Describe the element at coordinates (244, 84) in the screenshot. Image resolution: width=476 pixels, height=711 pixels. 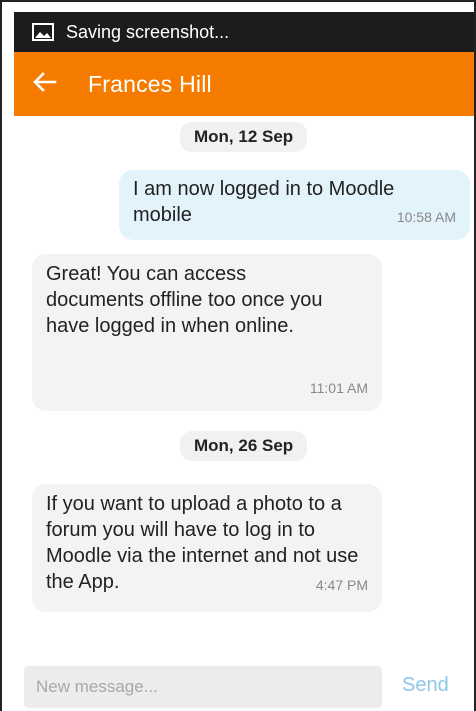
I see `app-bar: Frances Hill` at that location.